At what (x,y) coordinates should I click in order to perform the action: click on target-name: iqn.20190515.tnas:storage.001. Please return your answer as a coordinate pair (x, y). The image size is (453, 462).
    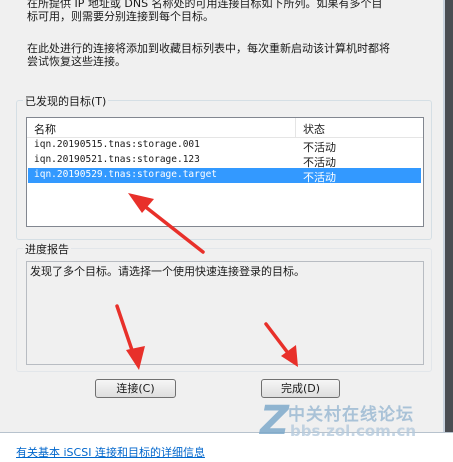
    Looking at the image, I should click on (117, 144).